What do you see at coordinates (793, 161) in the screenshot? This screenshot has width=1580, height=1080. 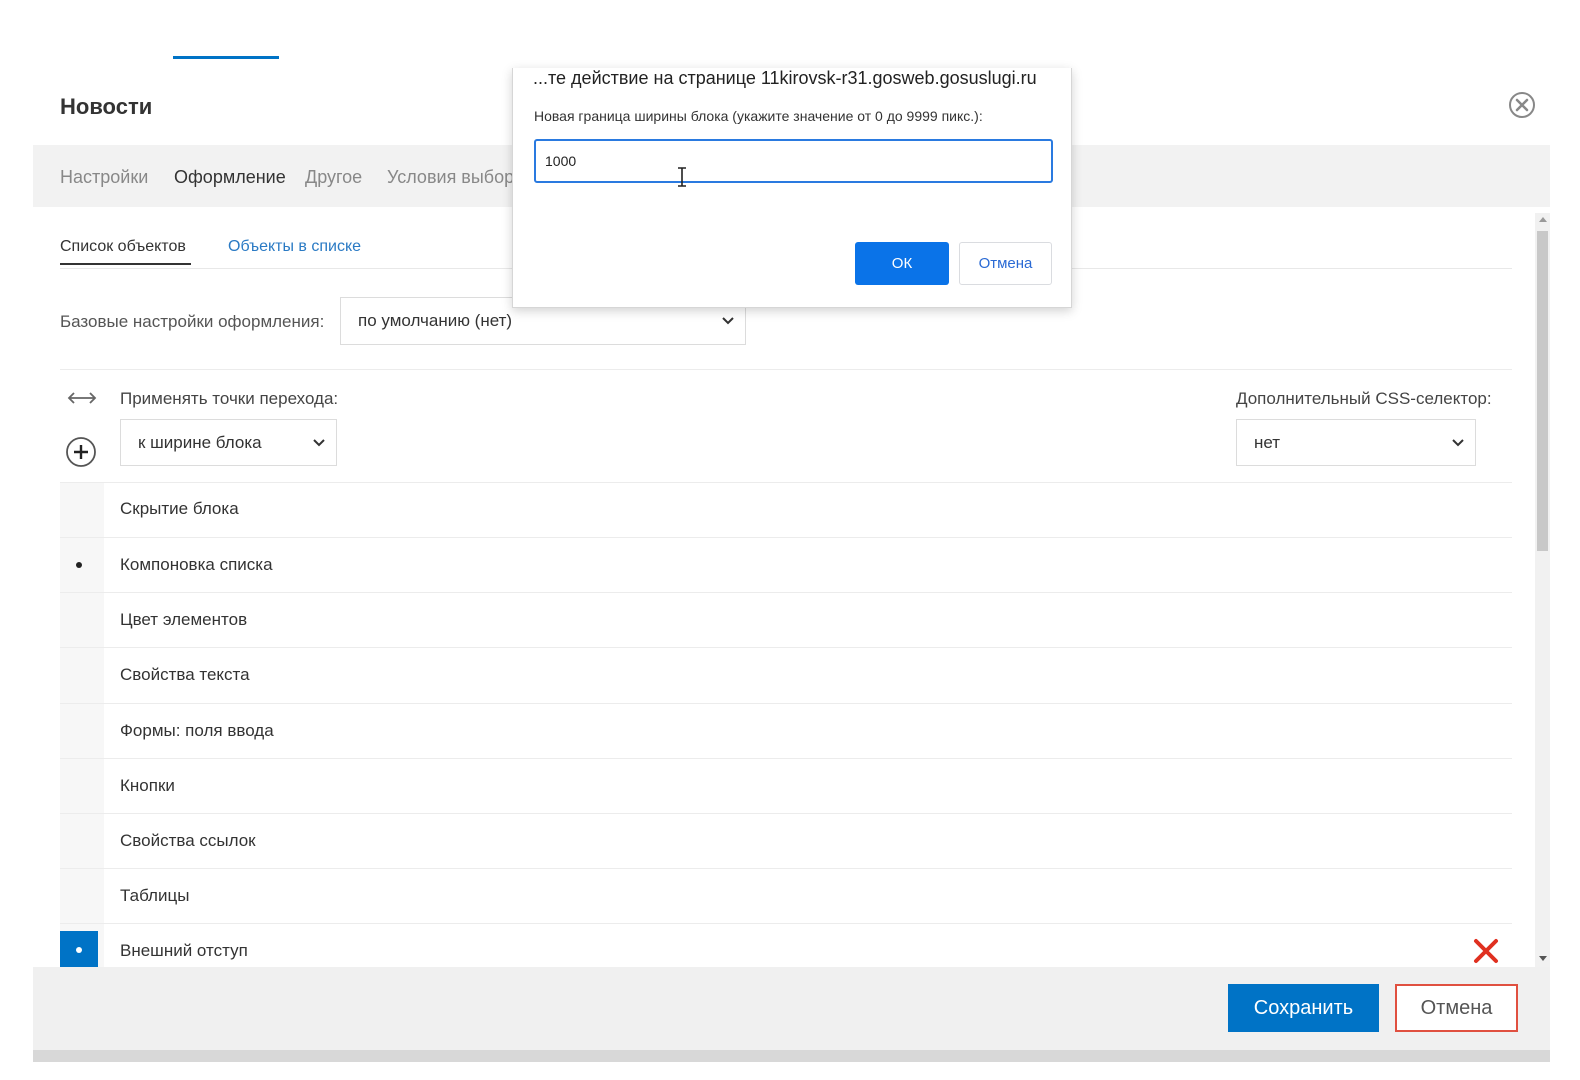 I see `prompt-input` at bounding box center [793, 161].